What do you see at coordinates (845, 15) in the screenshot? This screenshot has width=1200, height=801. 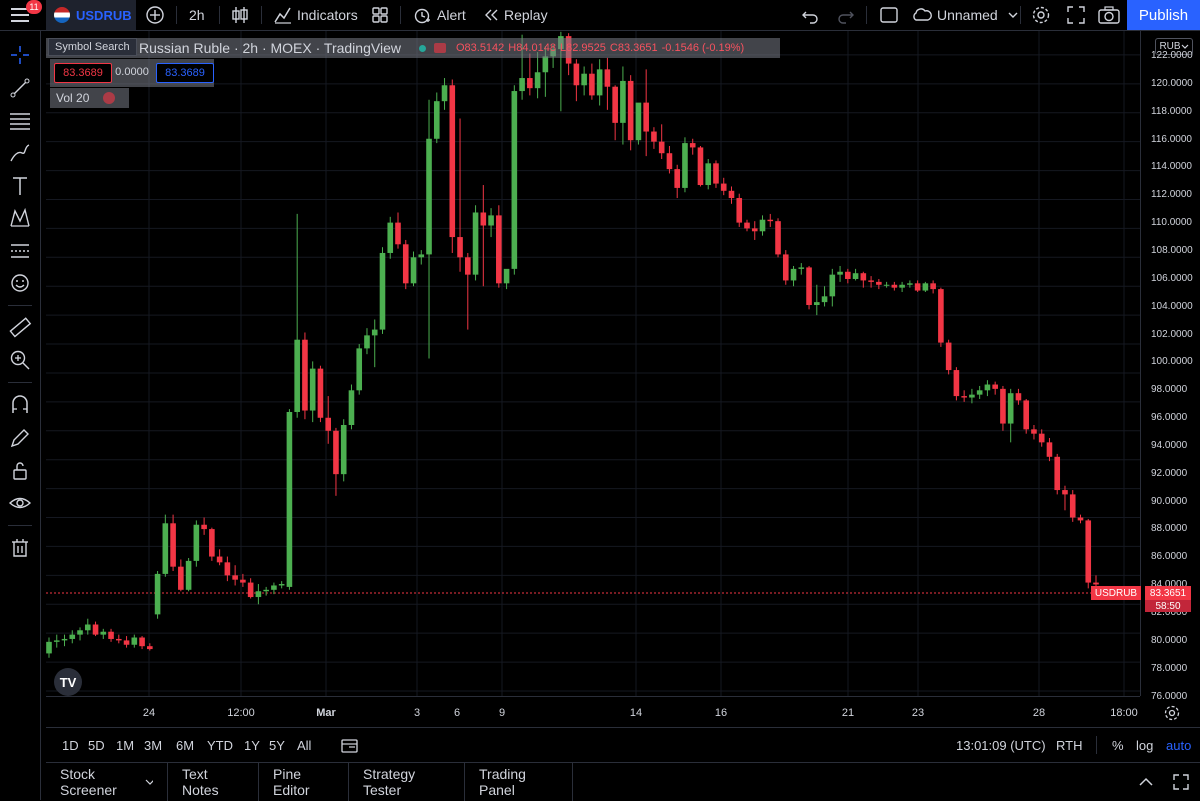 I see `redo-icon` at bounding box center [845, 15].